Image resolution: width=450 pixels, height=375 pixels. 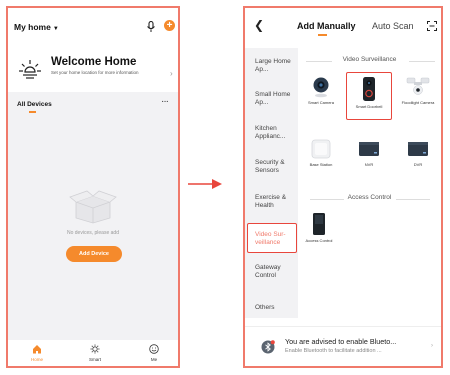 What do you see at coordinates (321, 164) in the screenshot?
I see `device-label: Base Station` at bounding box center [321, 164].